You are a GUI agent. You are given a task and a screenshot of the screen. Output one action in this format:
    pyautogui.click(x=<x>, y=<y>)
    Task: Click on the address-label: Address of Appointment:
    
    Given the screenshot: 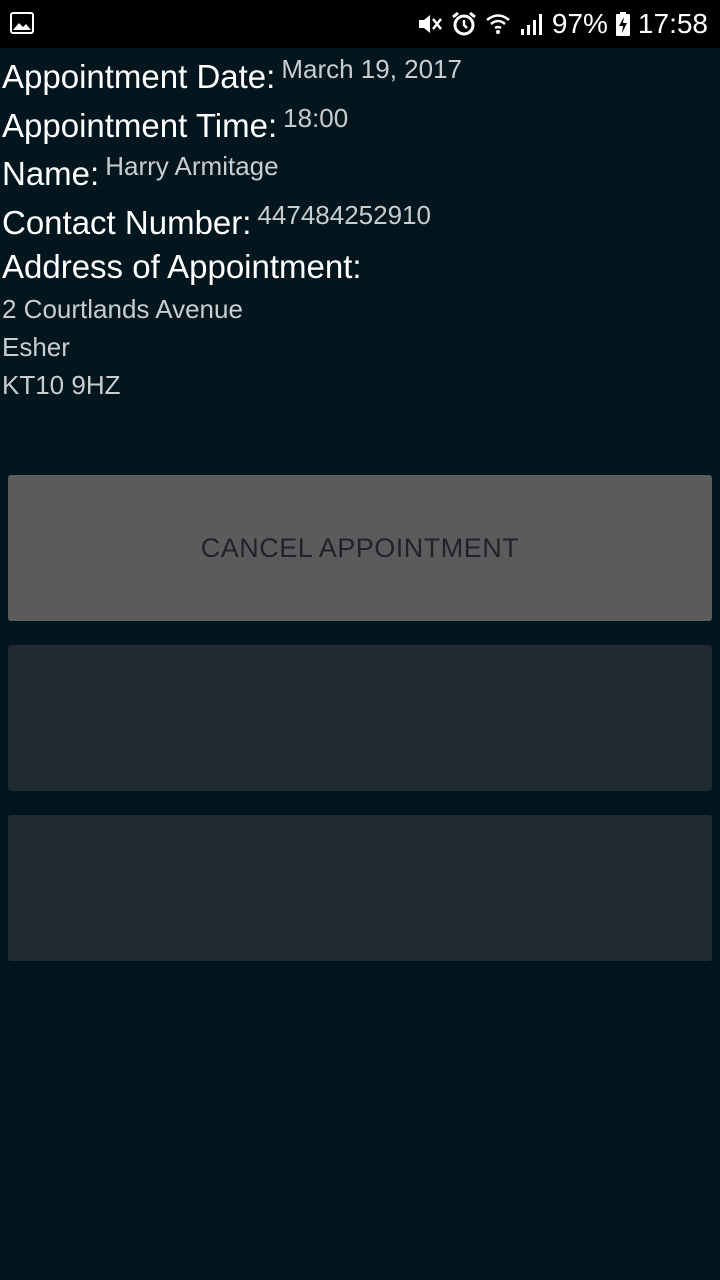 What is the action you would take?
    pyautogui.click(x=182, y=266)
    